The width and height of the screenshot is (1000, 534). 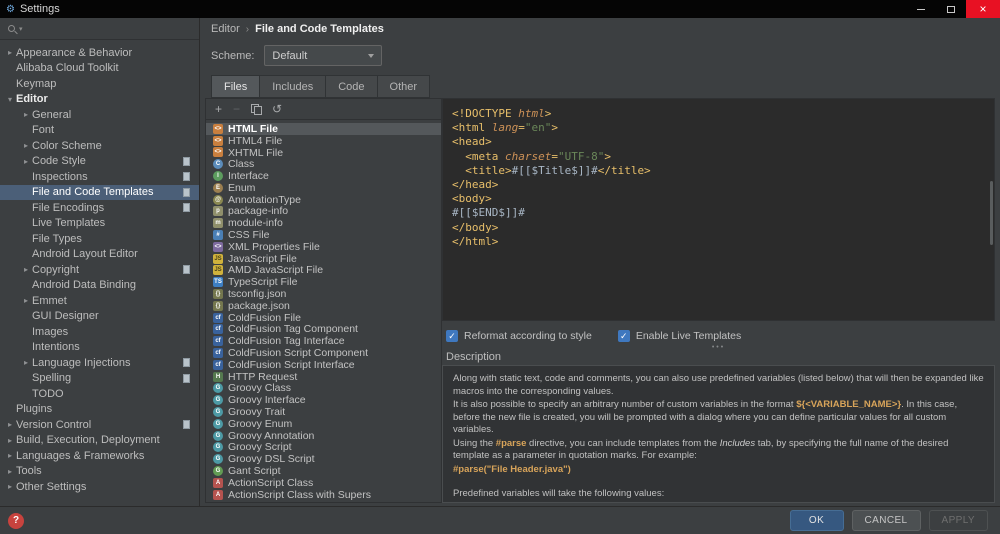 I want to click on tab-code: Code, so click(x=351, y=86).